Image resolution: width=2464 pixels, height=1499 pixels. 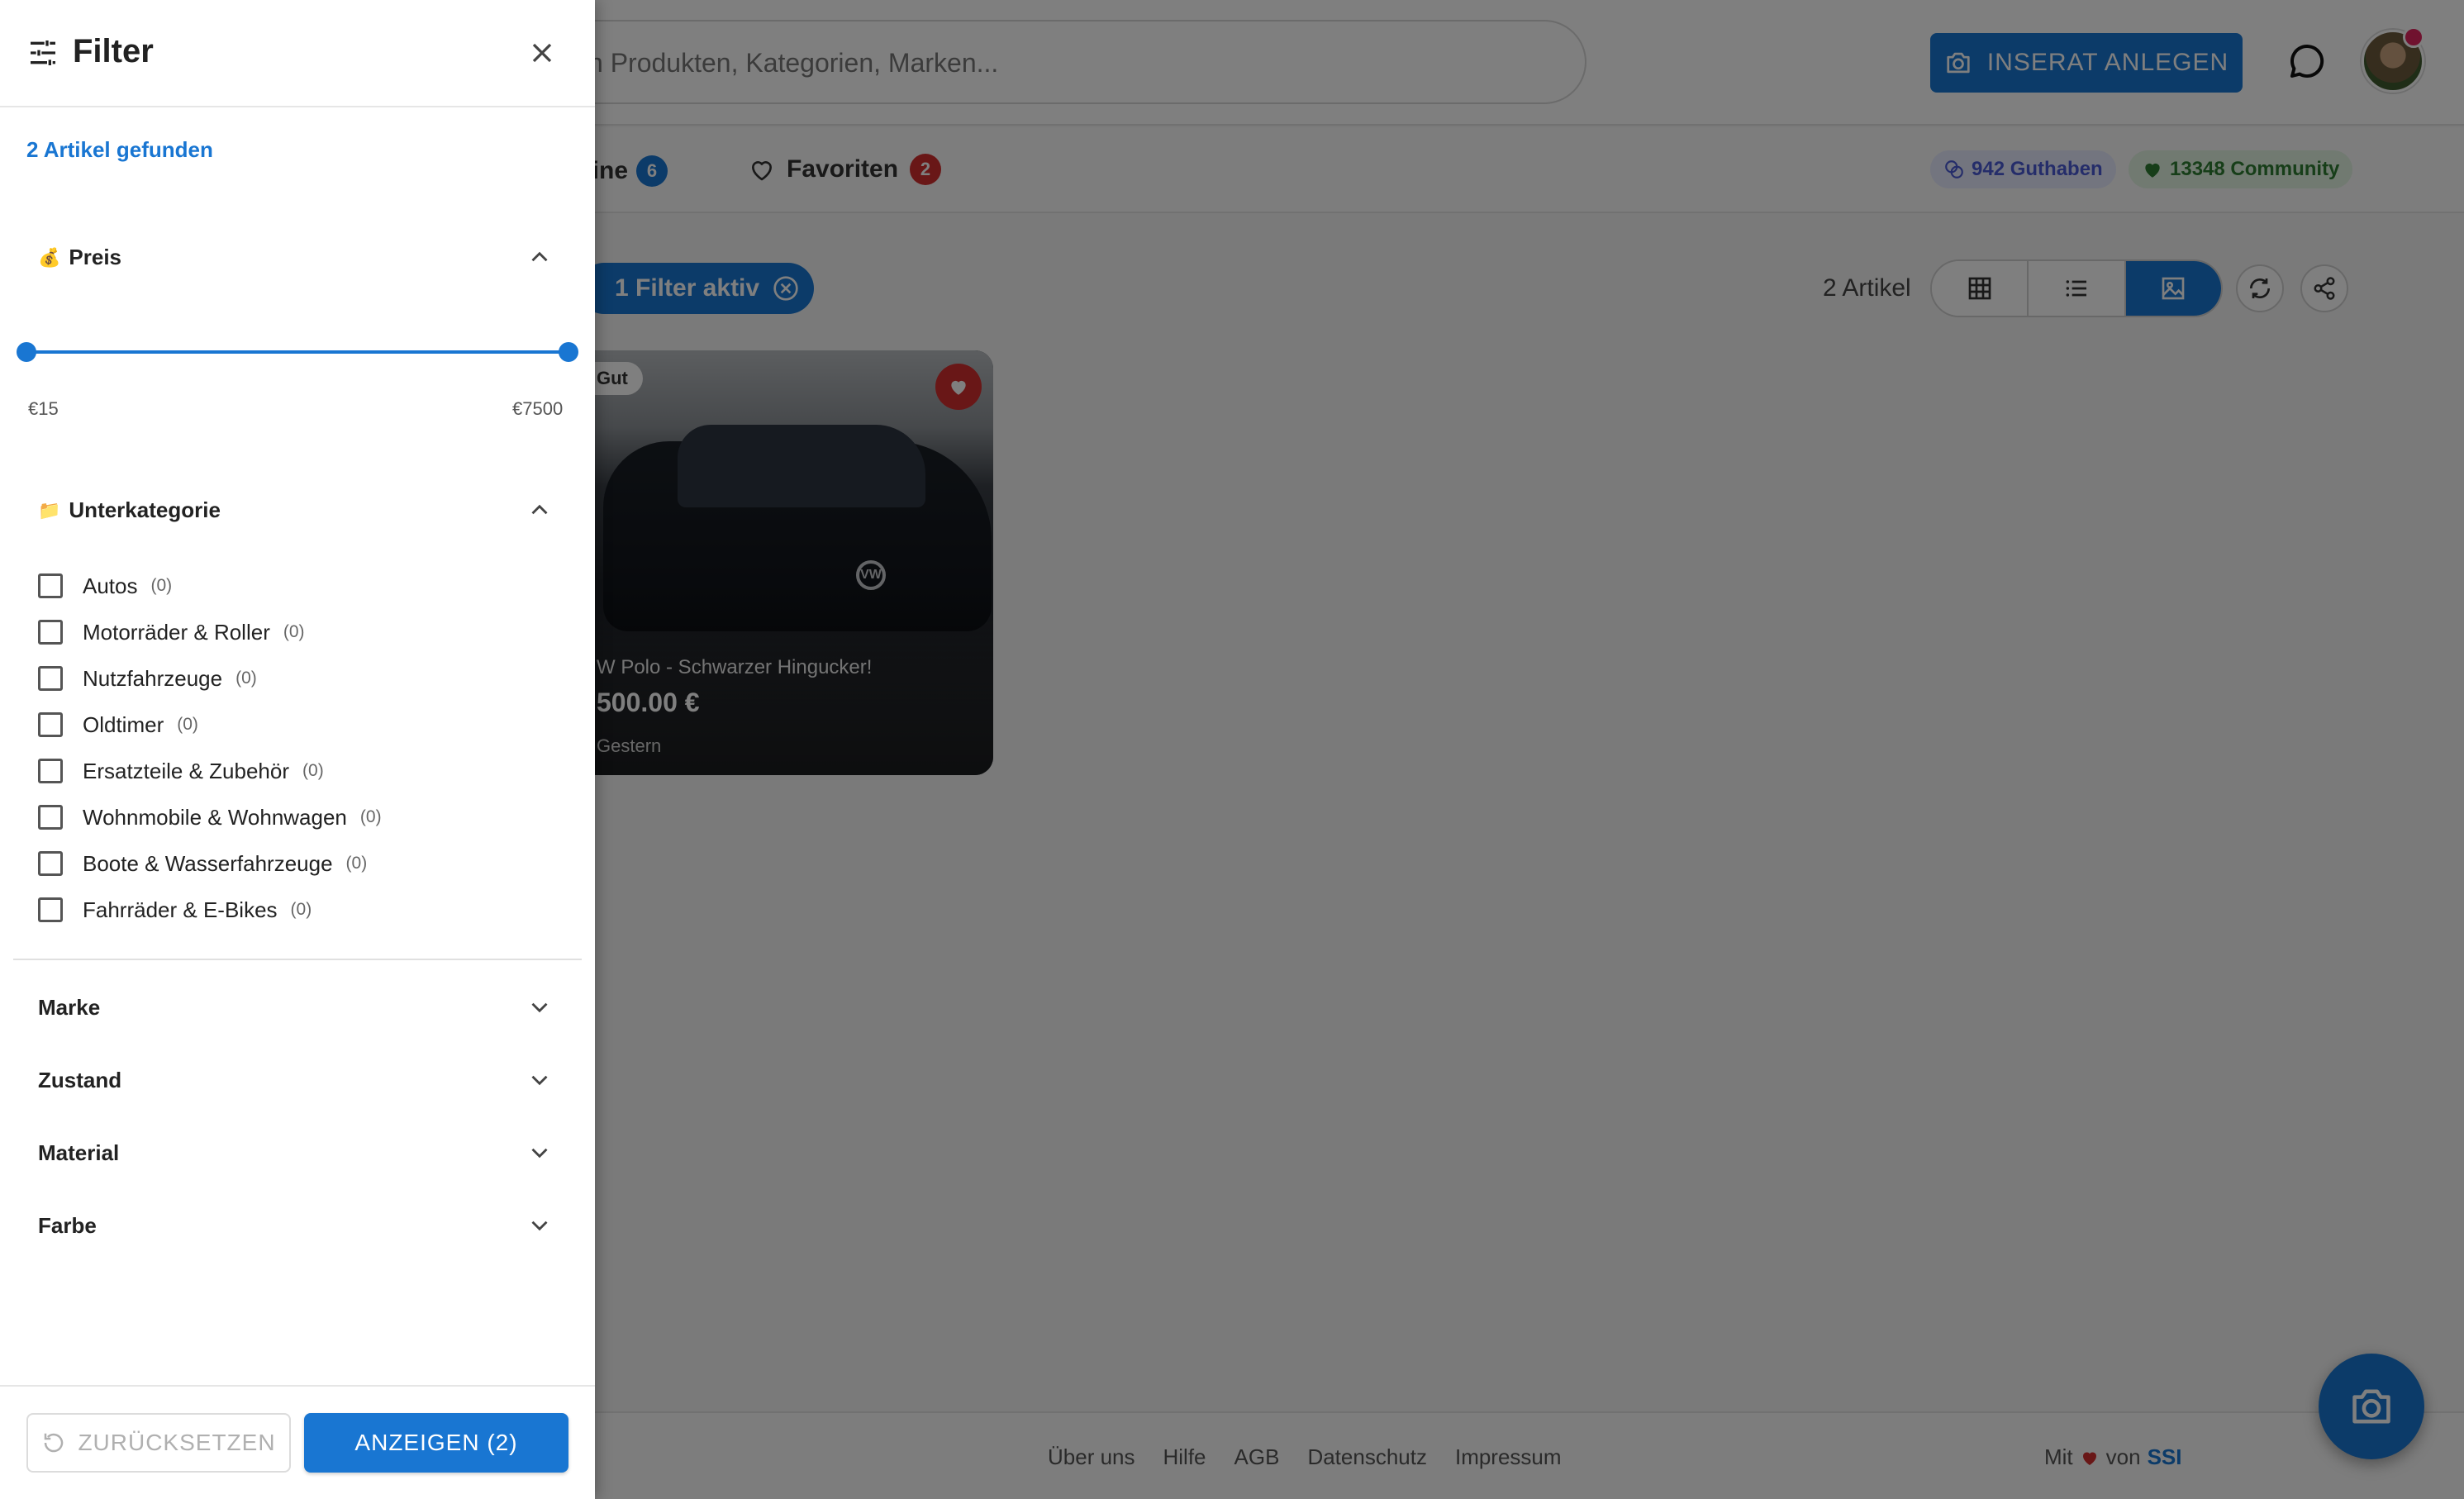 I want to click on price-section-title: Preis, so click(x=95, y=257).